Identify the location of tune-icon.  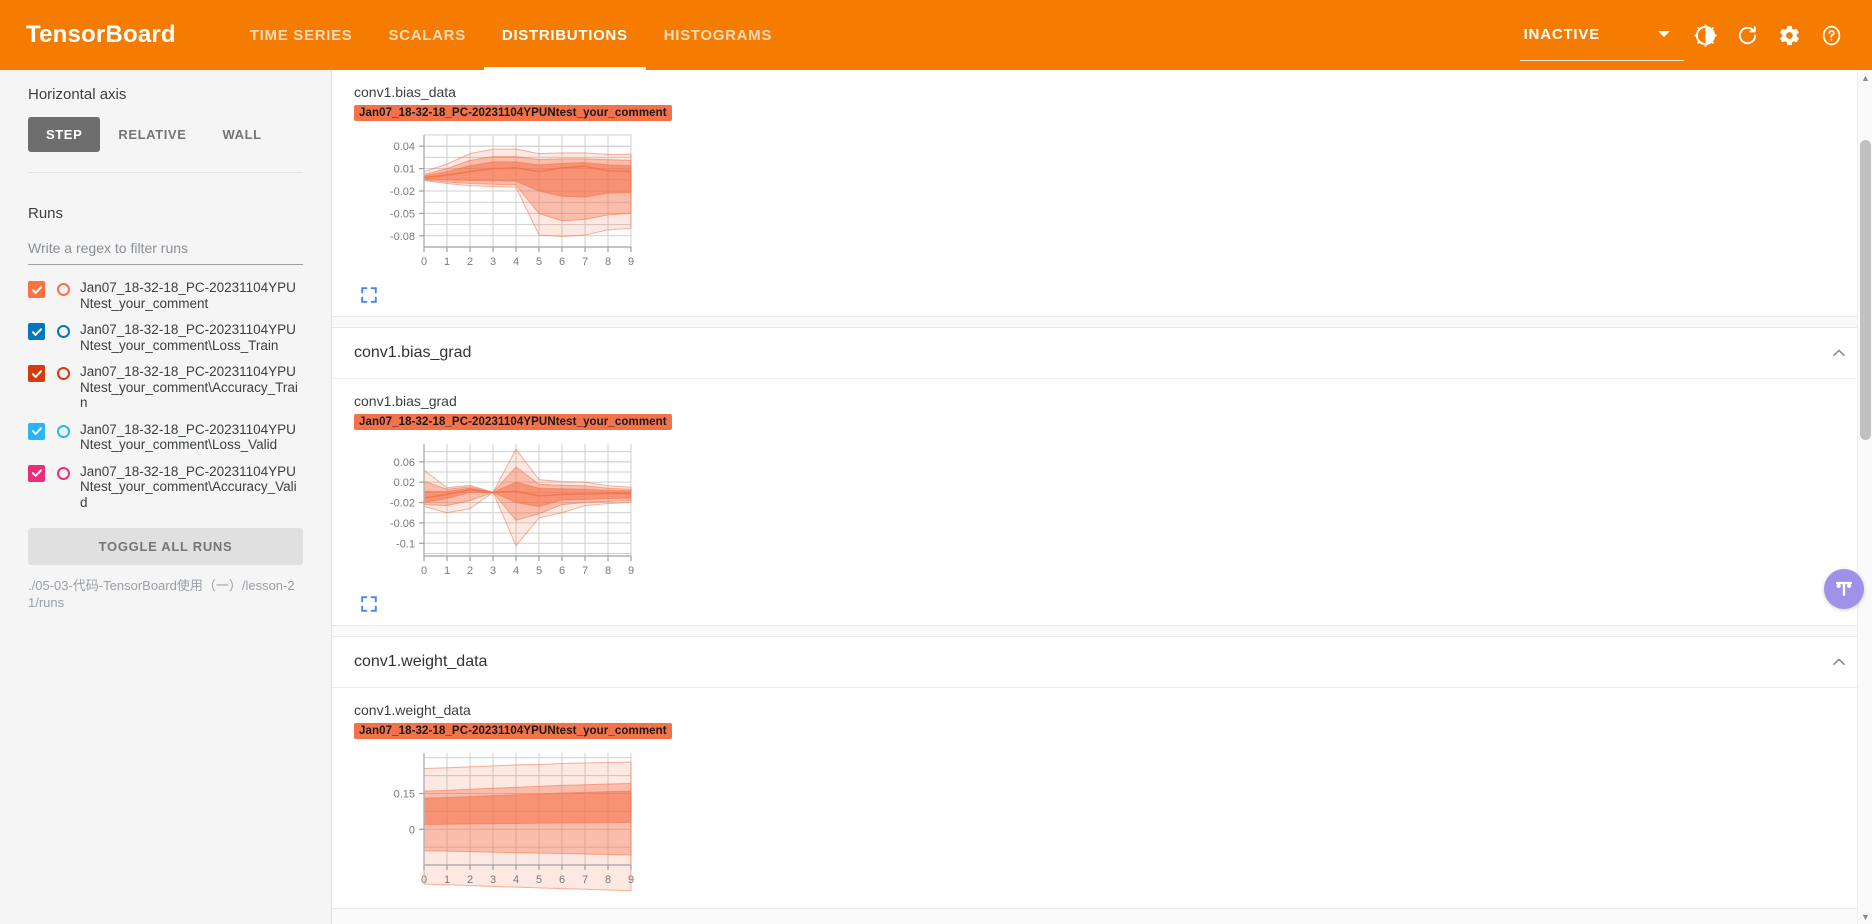
(1844, 588).